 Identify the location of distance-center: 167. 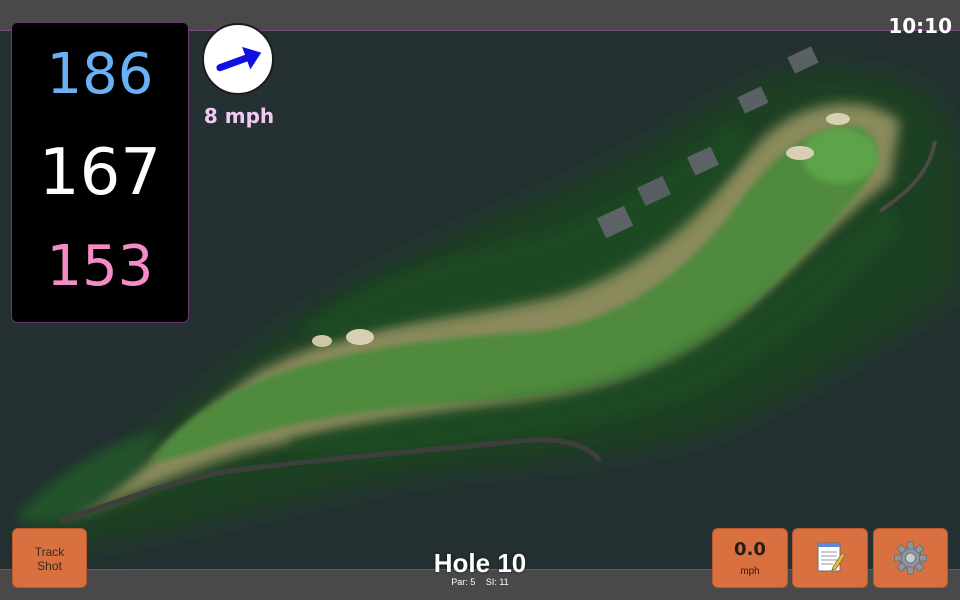
(100, 173).